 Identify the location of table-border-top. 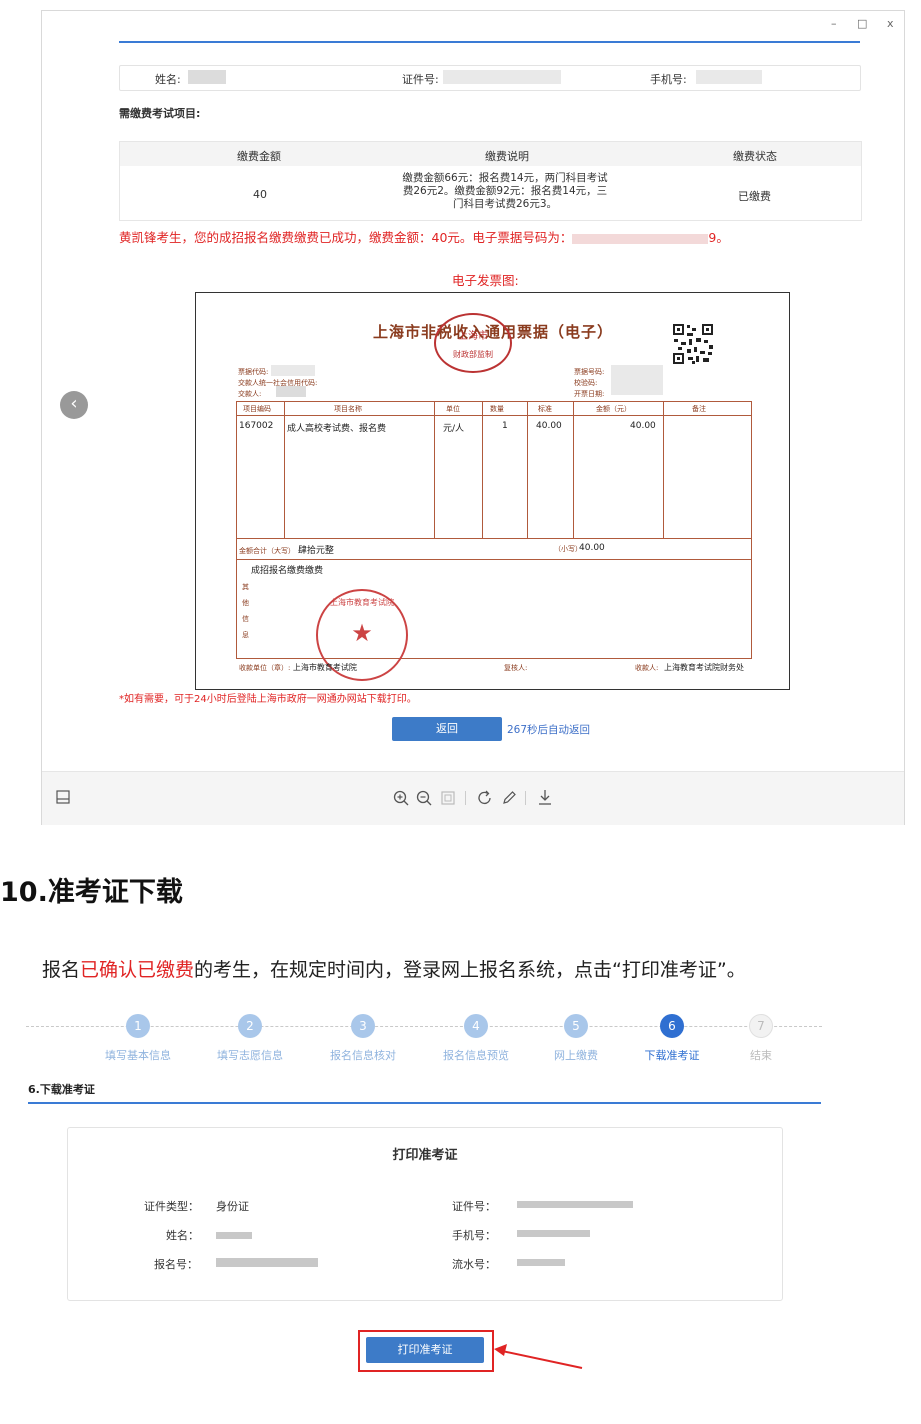
(494, 401).